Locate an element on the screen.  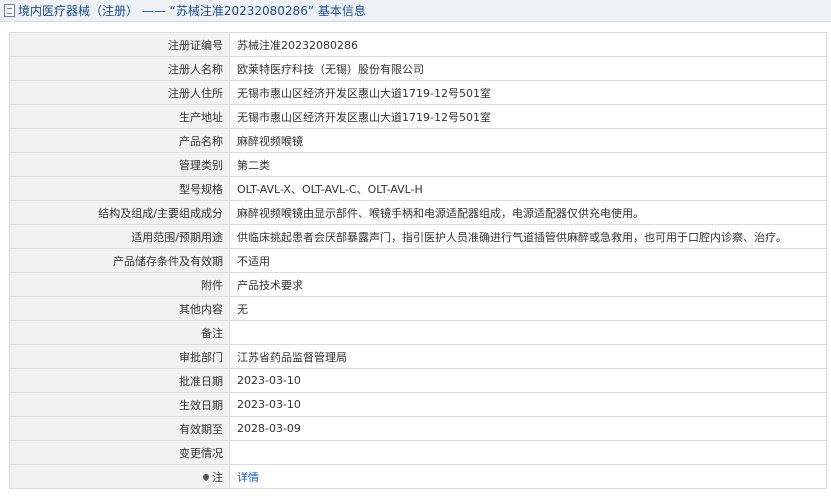
table-row: 生效日期 2023-03-10 is located at coordinates (418, 404).